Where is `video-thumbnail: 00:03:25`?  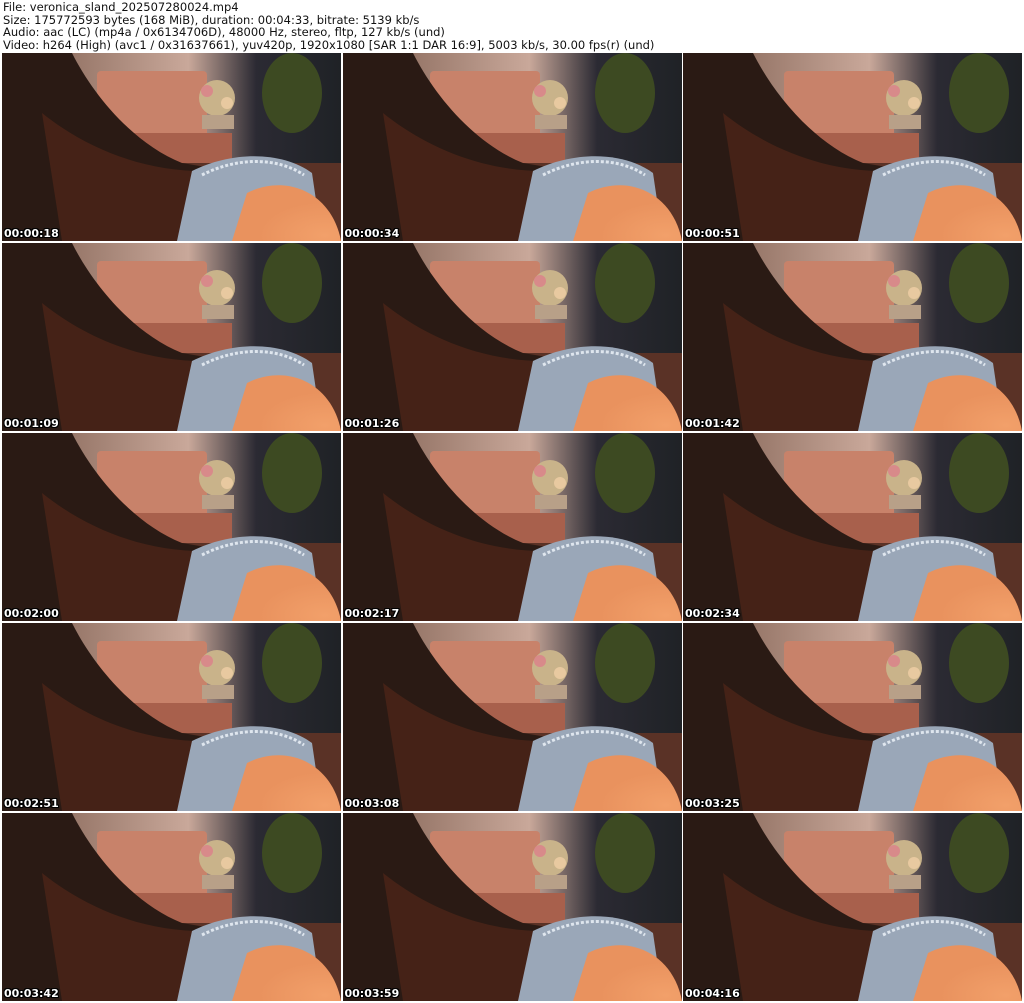
video-thumbnail: 00:03:25 is located at coordinates (852, 717).